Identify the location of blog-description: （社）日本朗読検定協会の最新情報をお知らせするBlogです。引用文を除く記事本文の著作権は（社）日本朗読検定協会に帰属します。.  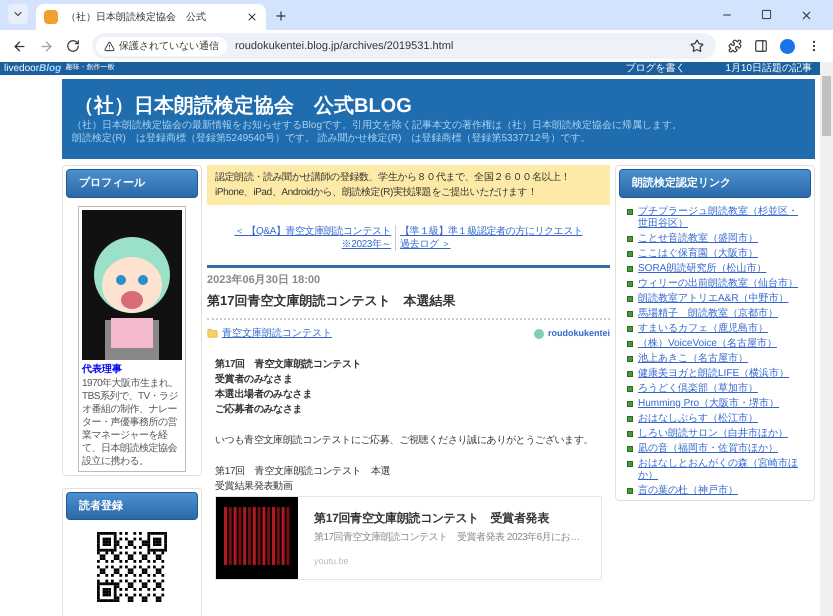
(378, 125).